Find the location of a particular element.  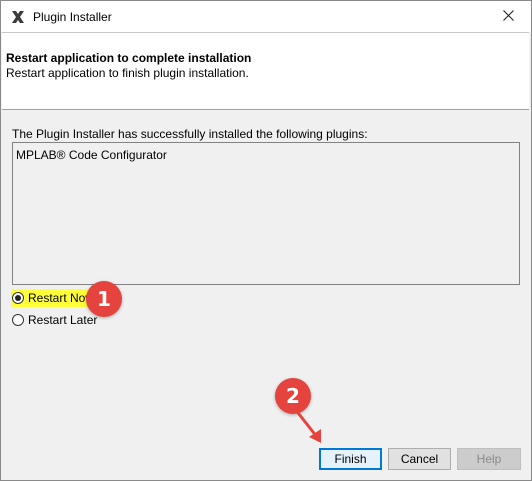

arrow-icon is located at coordinates (307, 425).